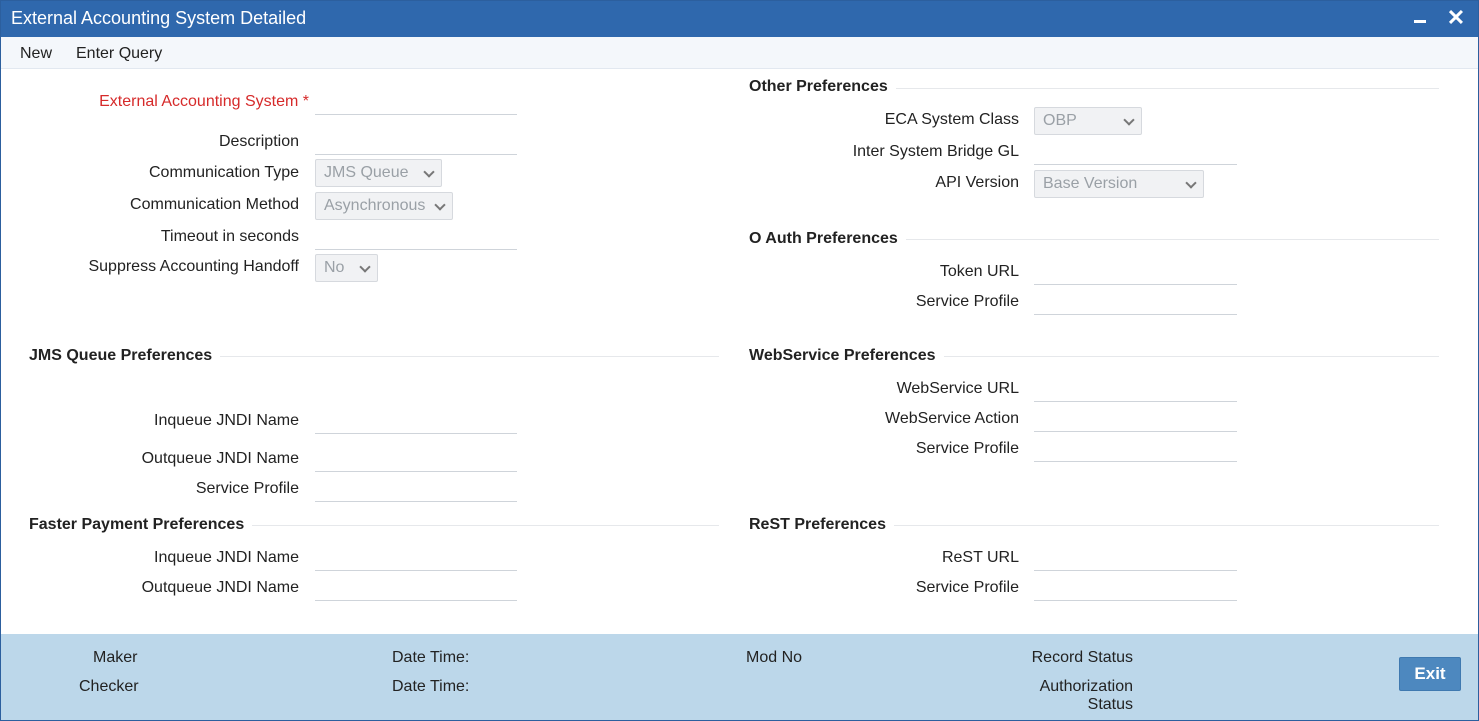 Image resolution: width=1479 pixels, height=721 pixels. Describe the element at coordinates (416, 560) in the screenshot. I see `fp-inqueue-input` at that location.